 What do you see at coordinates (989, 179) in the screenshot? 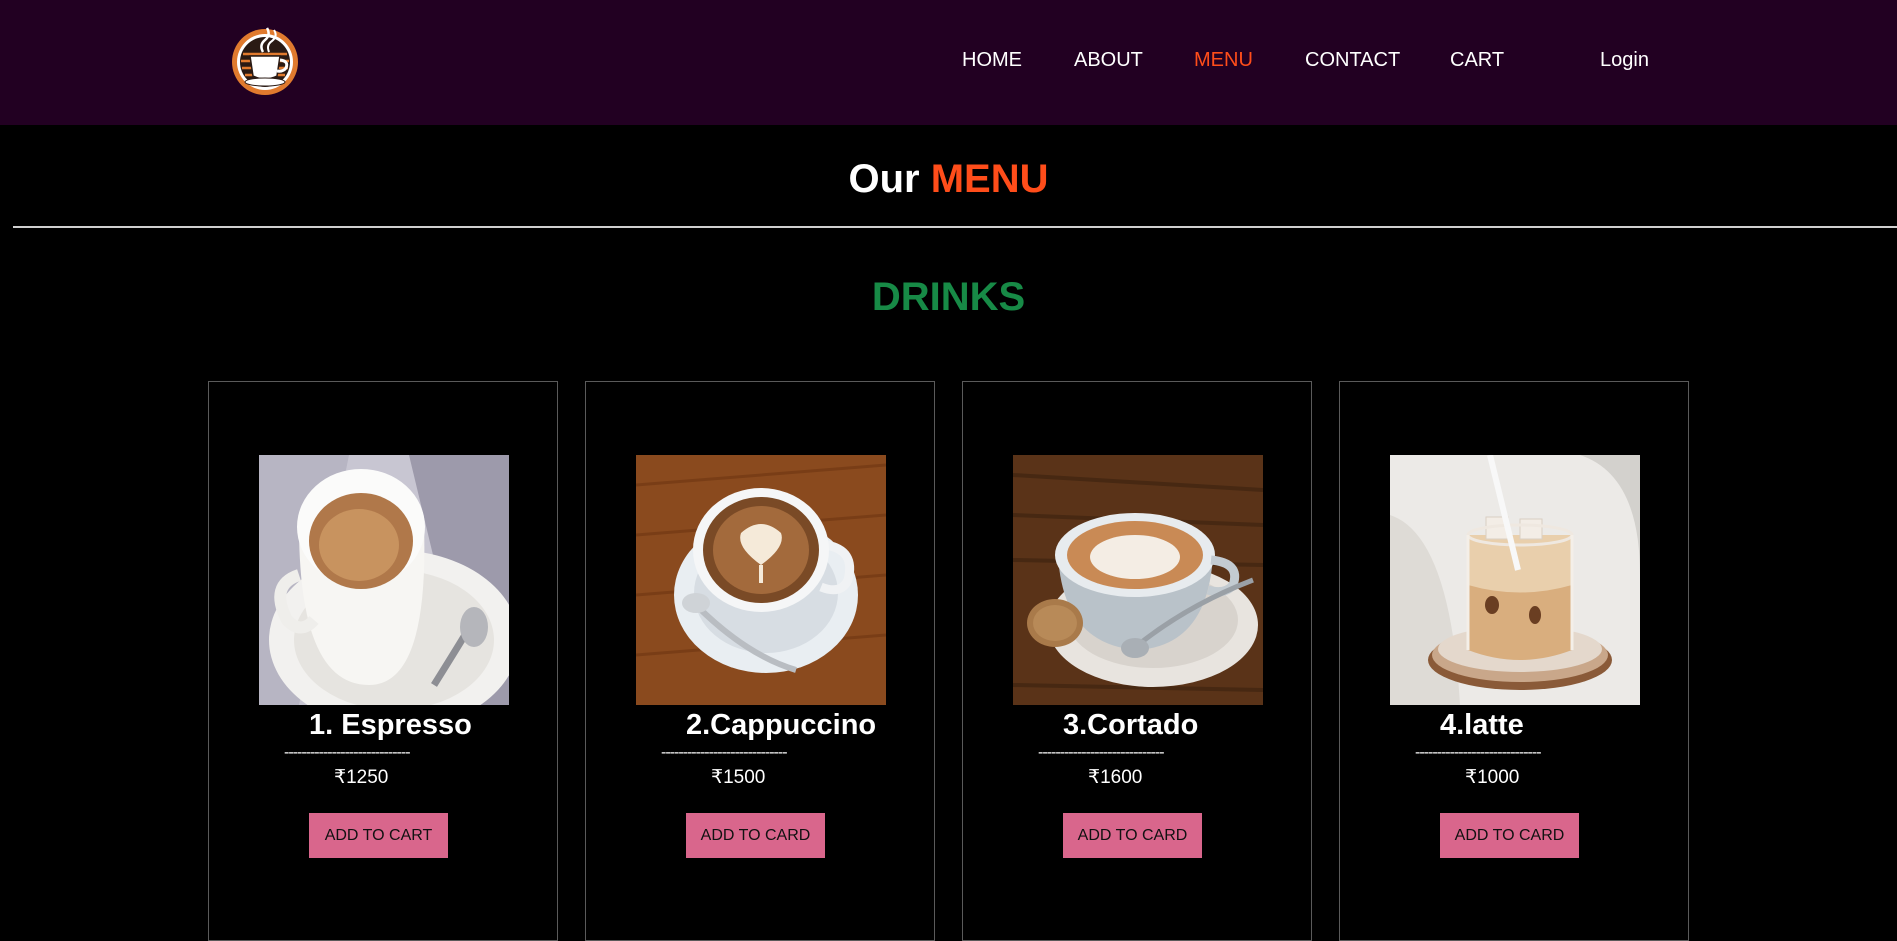
I see `page-title-accent: MENU` at bounding box center [989, 179].